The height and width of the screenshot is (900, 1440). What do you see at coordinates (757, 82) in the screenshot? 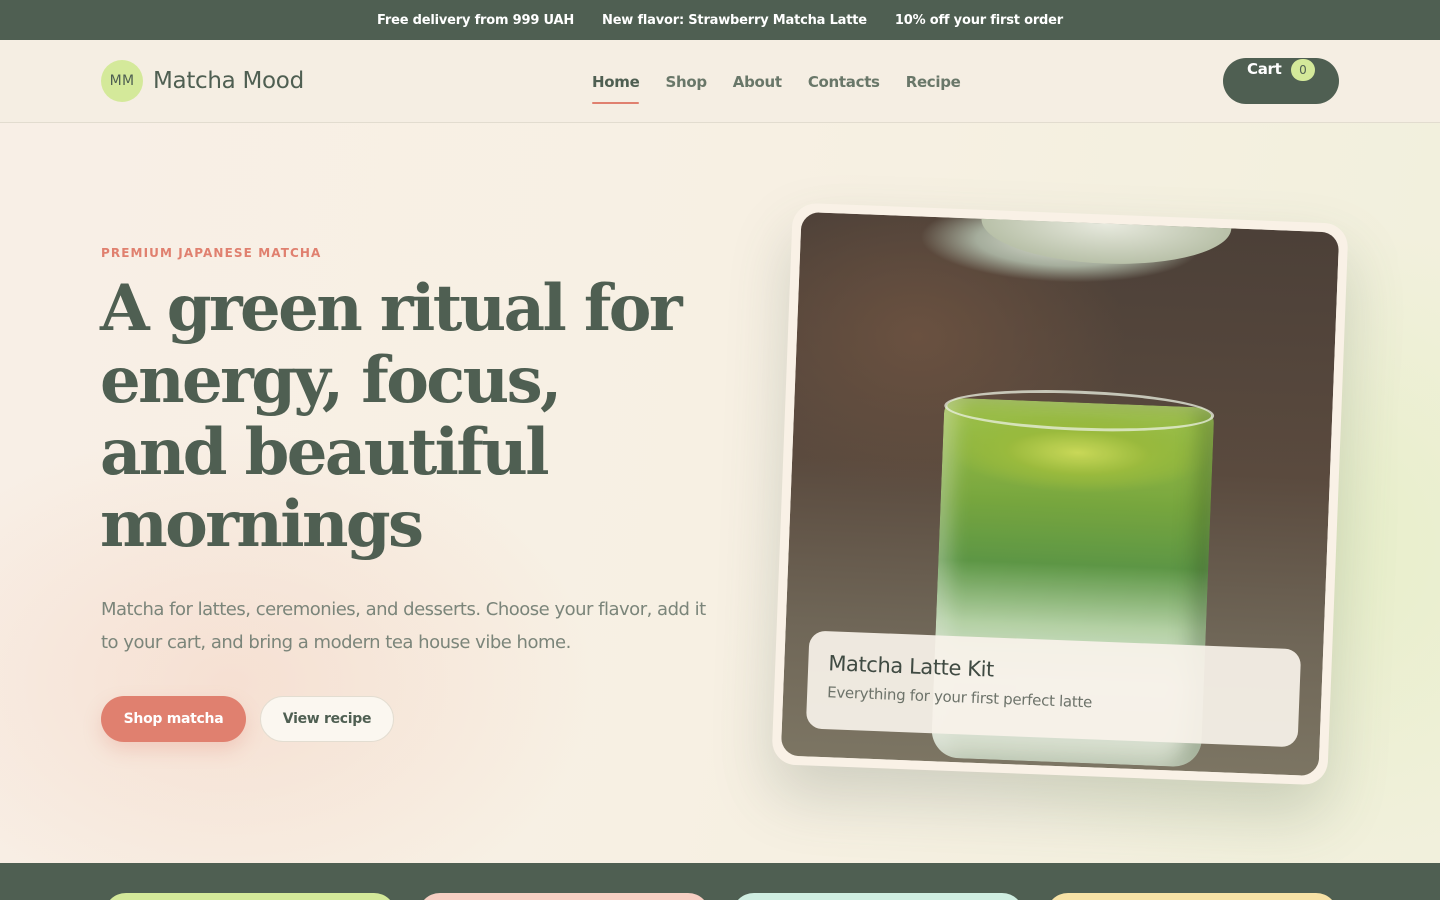
I see `nav-link-about: About` at bounding box center [757, 82].